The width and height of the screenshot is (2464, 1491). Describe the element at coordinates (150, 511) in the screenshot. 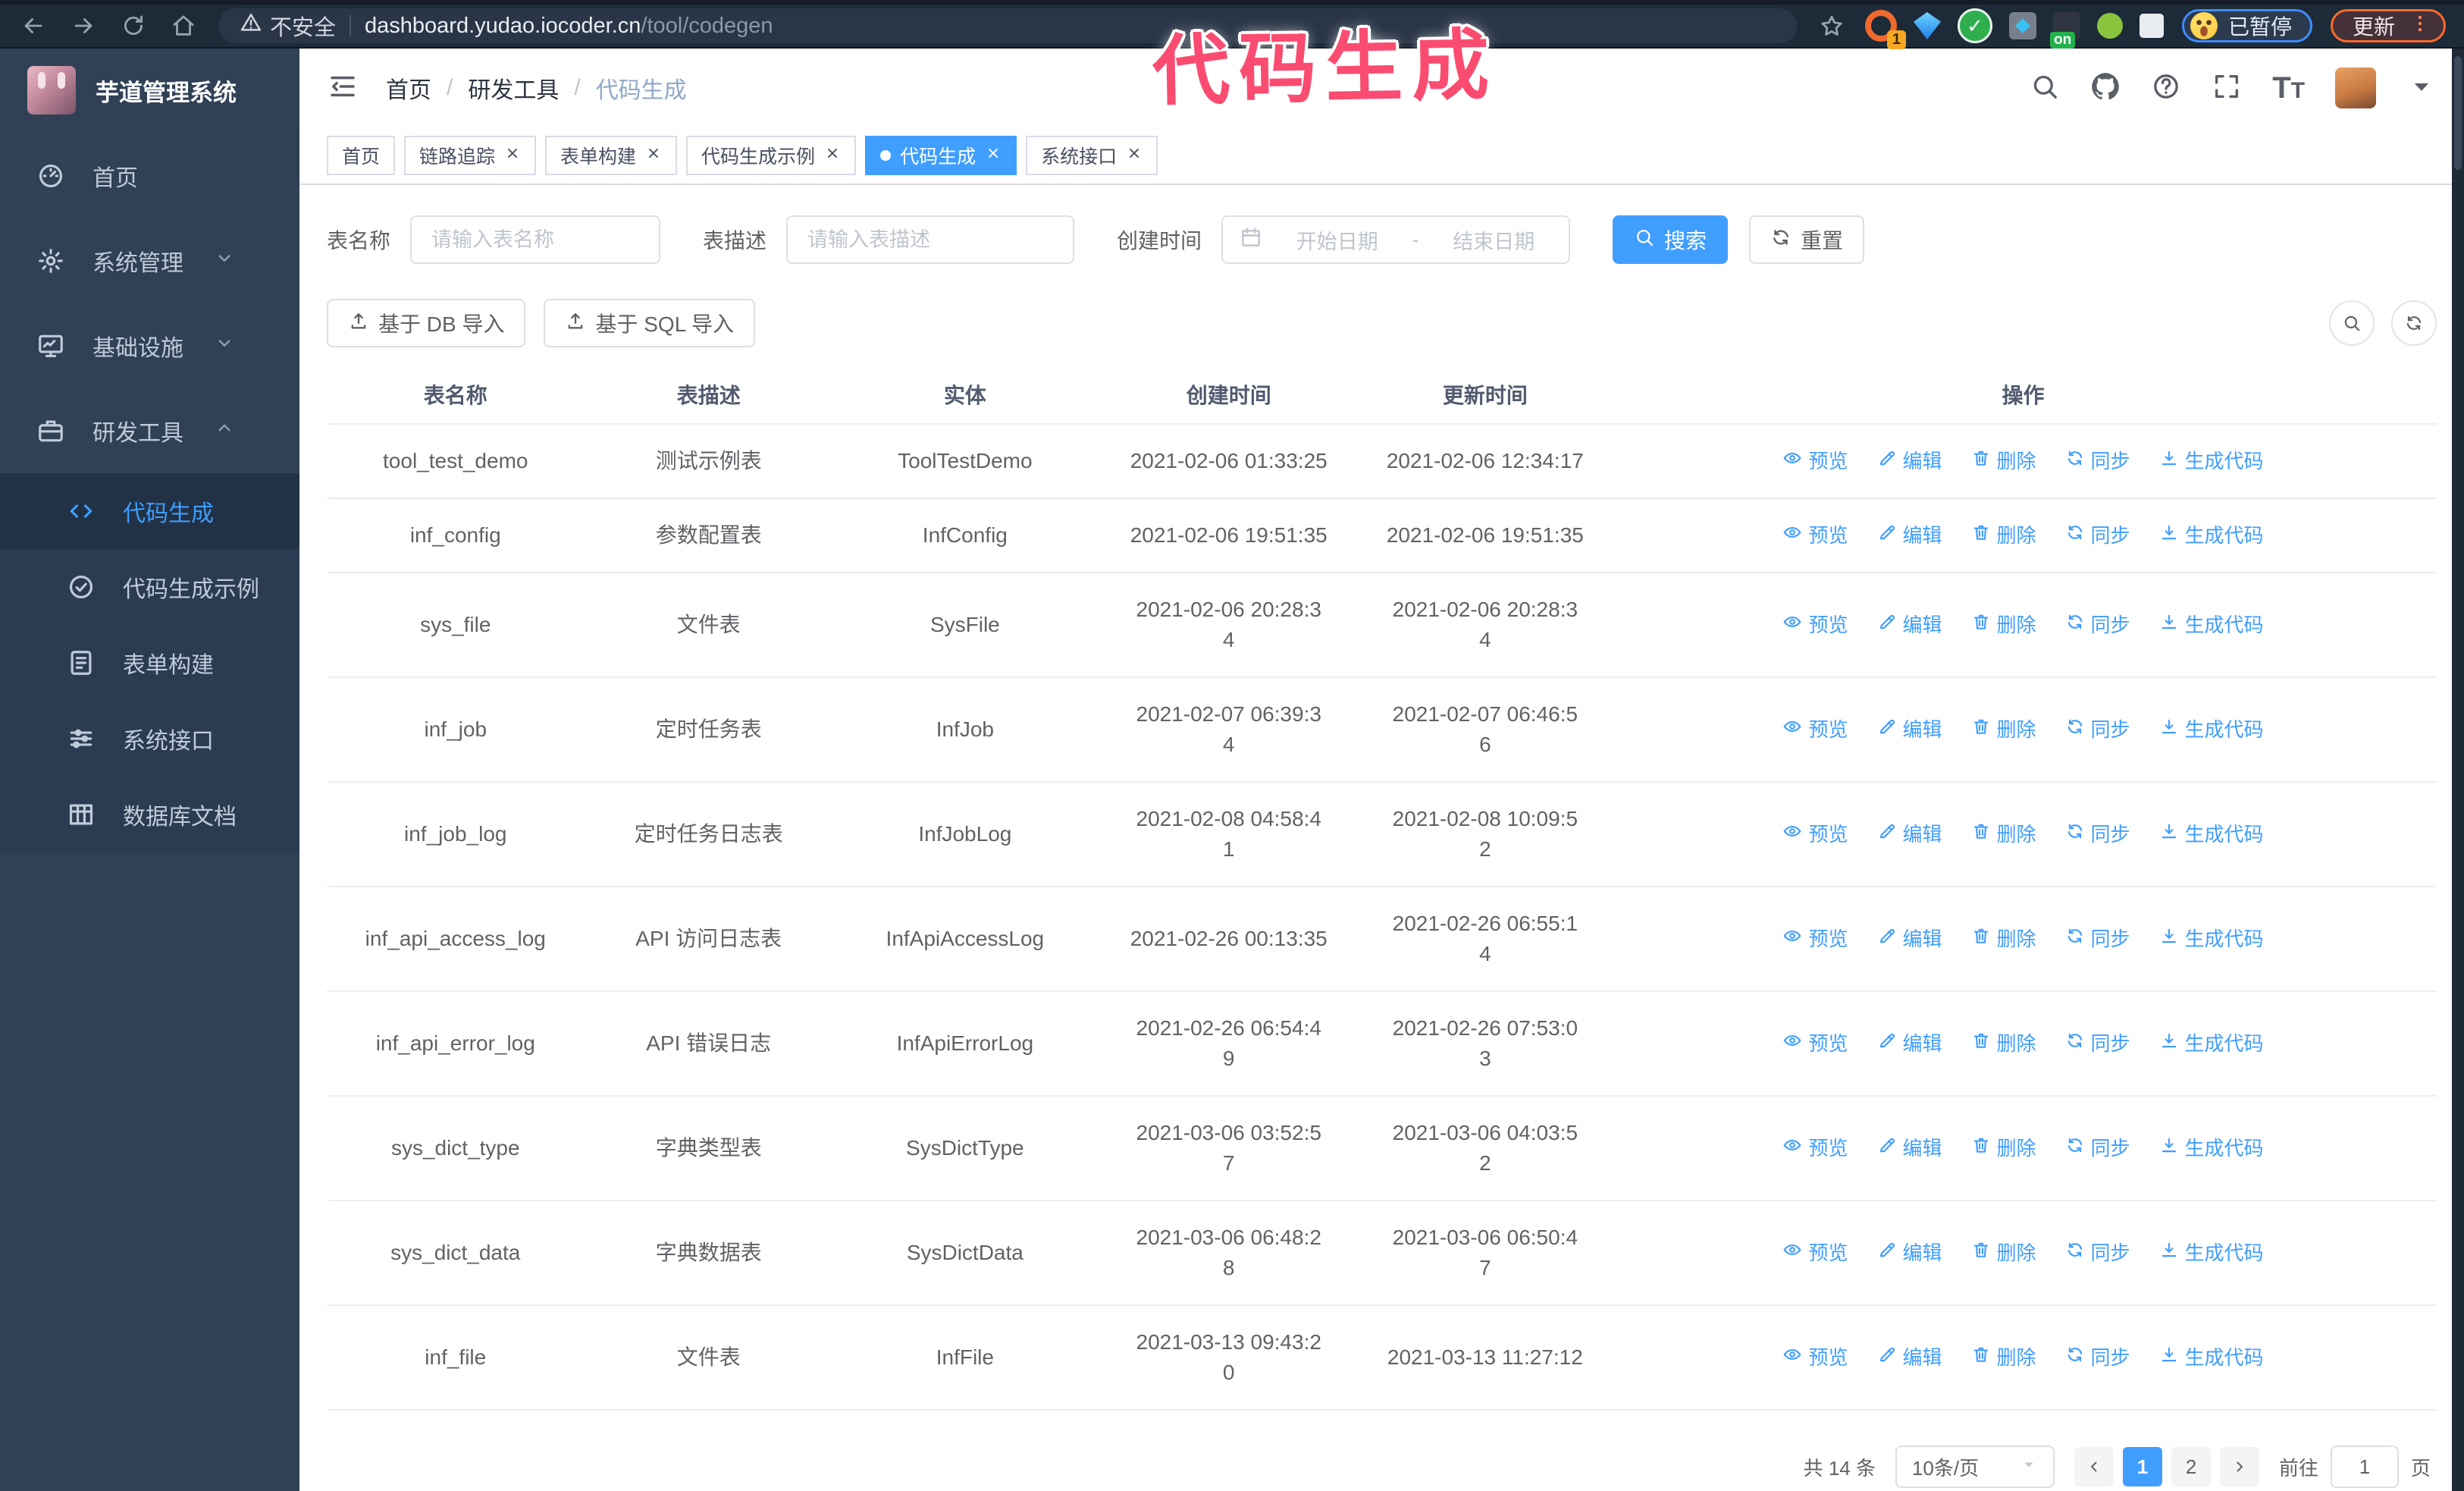

I see `sidebar-subitem-0: 代码生成` at that location.